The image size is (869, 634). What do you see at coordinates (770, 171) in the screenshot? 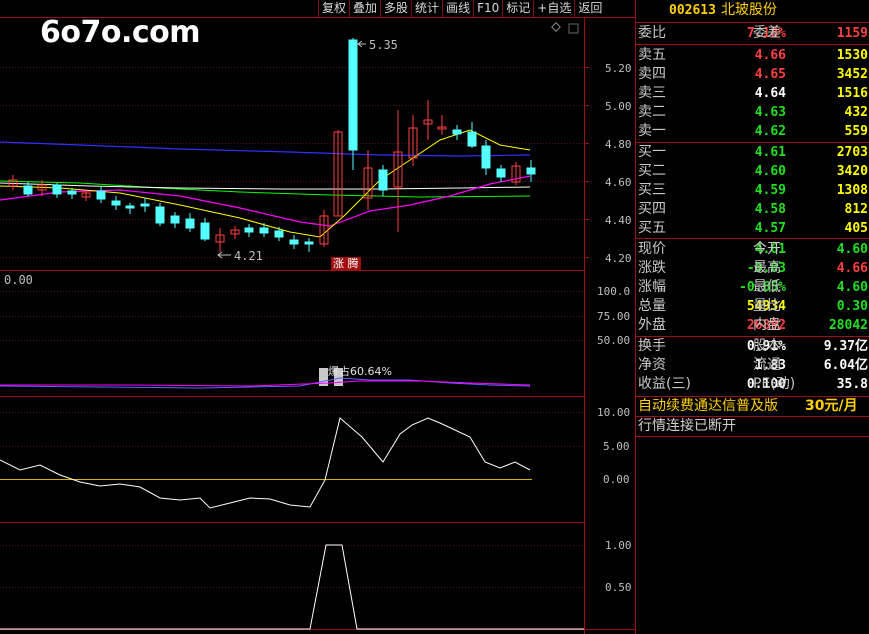
I see `bid-price: 4.60` at bounding box center [770, 171].